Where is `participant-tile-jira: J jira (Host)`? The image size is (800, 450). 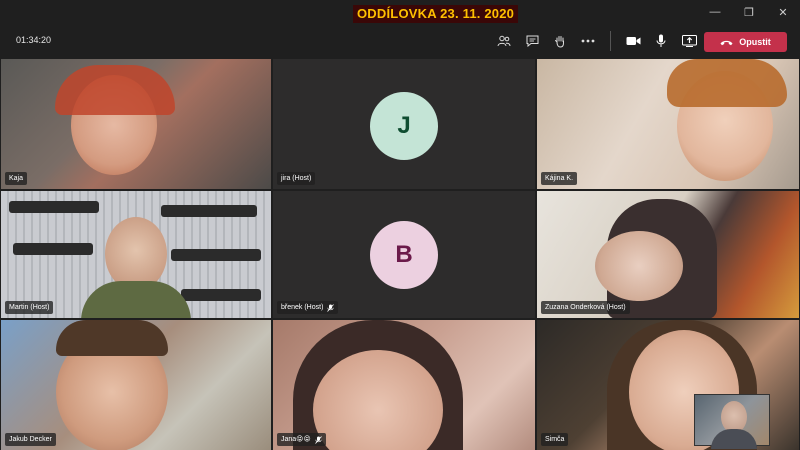
participant-tile-jira: J jira (Host) is located at coordinates (404, 124).